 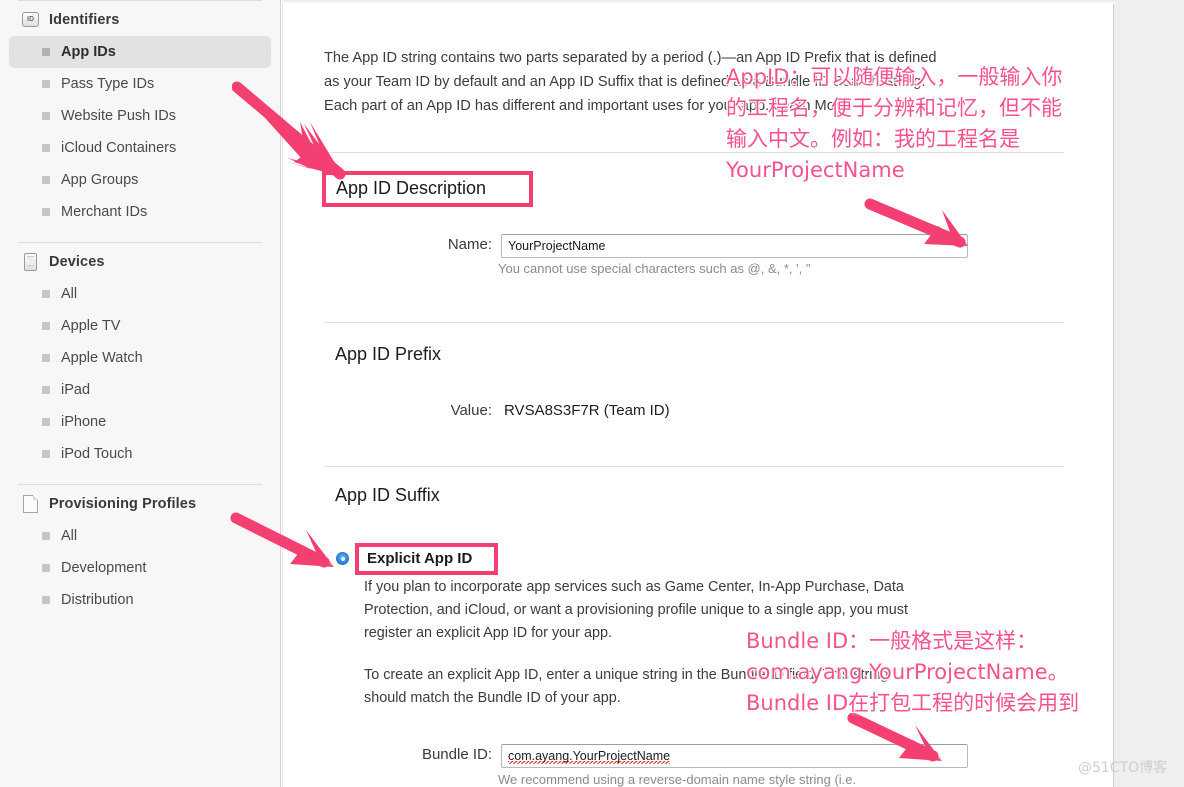 What do you see at coordinates (97, 454) in the screenshot?
I see `sidebar-item-label: iPod Touch` at bounding box center [97, 454].